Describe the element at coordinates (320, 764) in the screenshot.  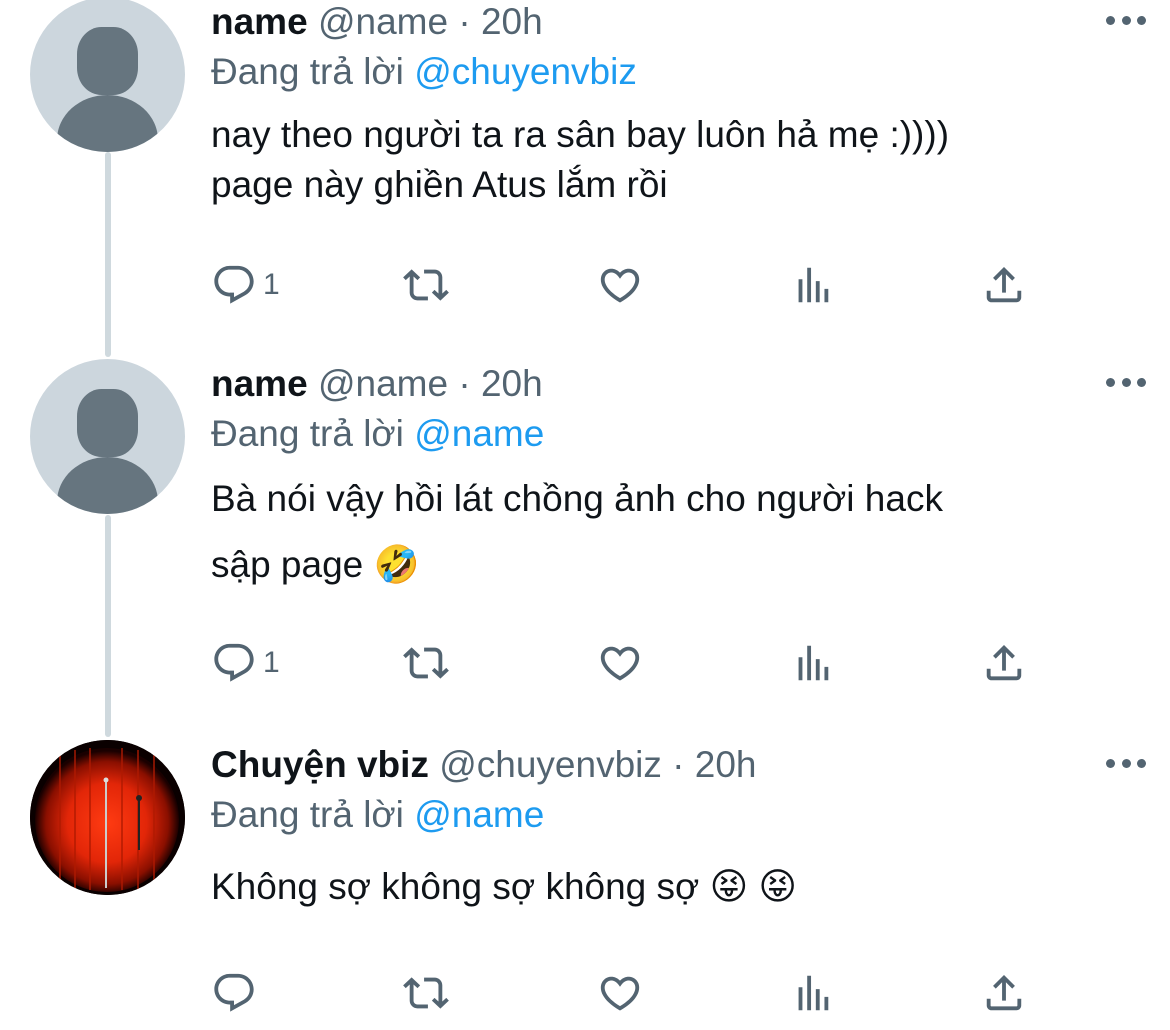
I see `display-name: Chuyện vbiz` at that location.